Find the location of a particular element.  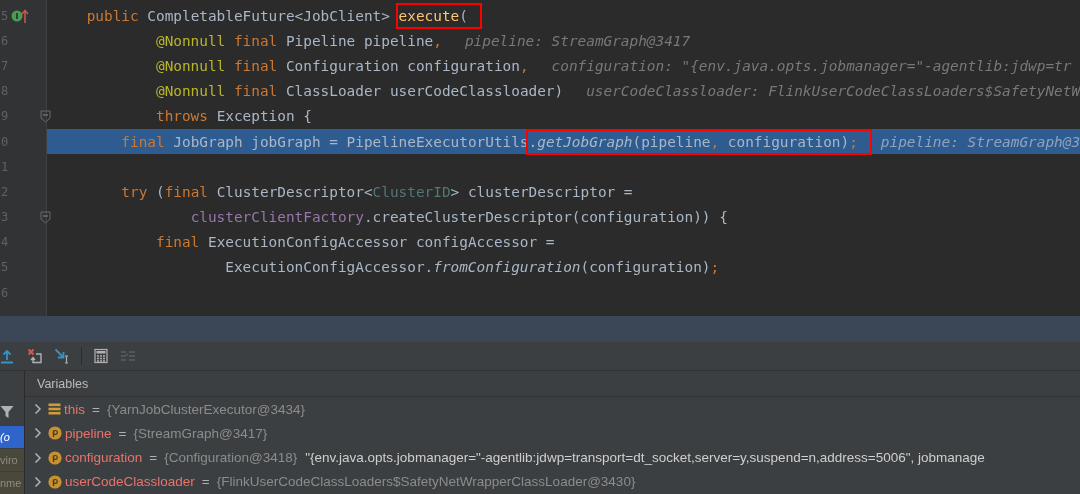

code-text: configuration) is located at coordinates (788, 141).